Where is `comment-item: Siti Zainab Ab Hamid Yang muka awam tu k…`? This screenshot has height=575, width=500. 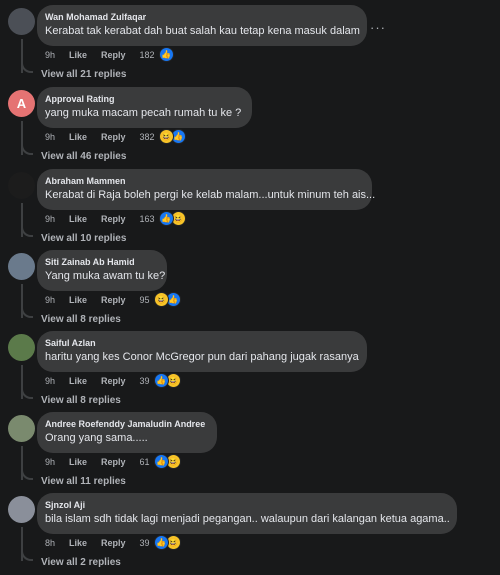
comment-item: Siti Zainab Ab Hamid Yang muka awam tu k… is located at coordinates (250, 290).